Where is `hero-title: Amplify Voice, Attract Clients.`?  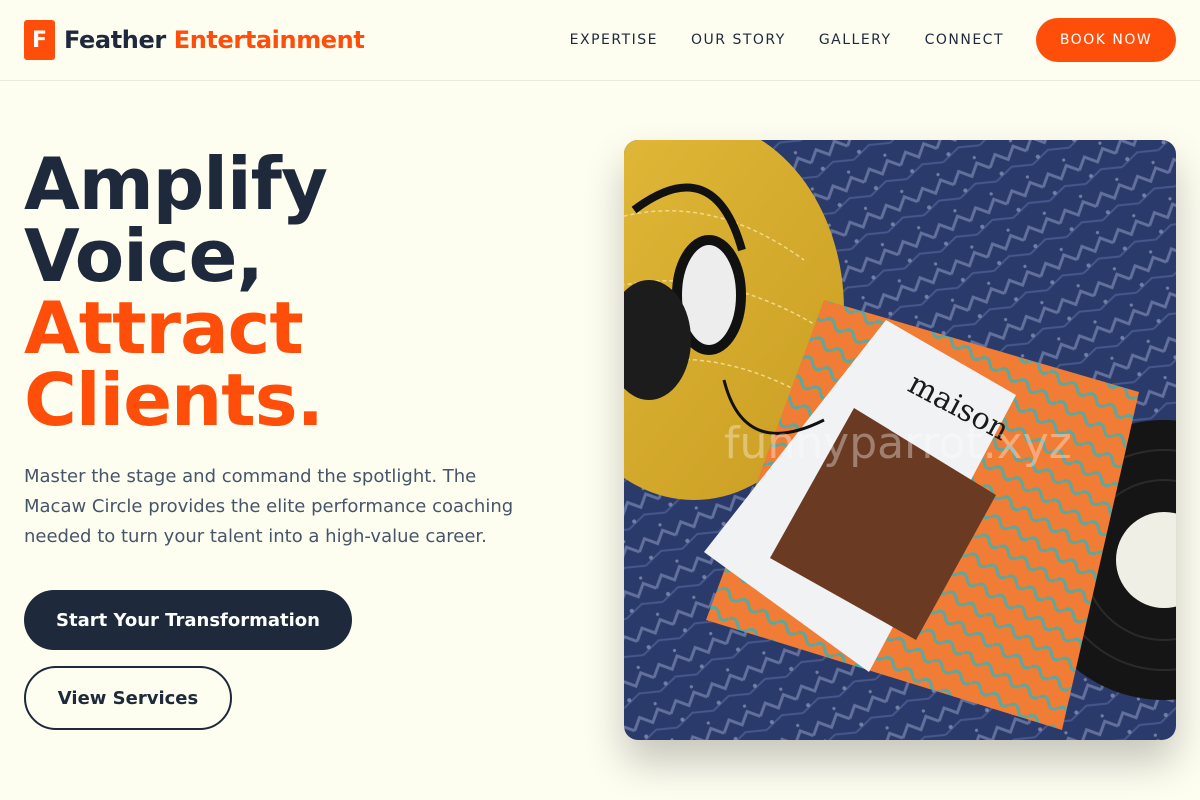
hero-title: Amplify Voice, Attract Clients. is located at coordinates (176, 292).